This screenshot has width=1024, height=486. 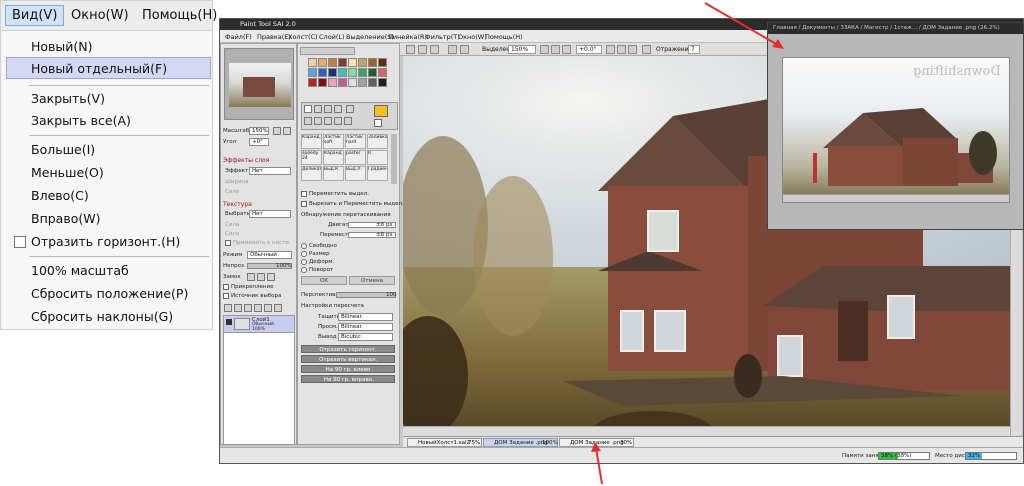 I want to click on app-menu-canvas: Холст(C), so click(x=303, y=37).